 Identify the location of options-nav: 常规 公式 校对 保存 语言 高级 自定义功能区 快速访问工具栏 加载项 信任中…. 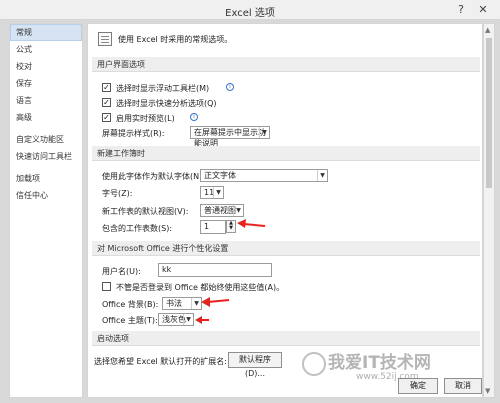
(46, 210).